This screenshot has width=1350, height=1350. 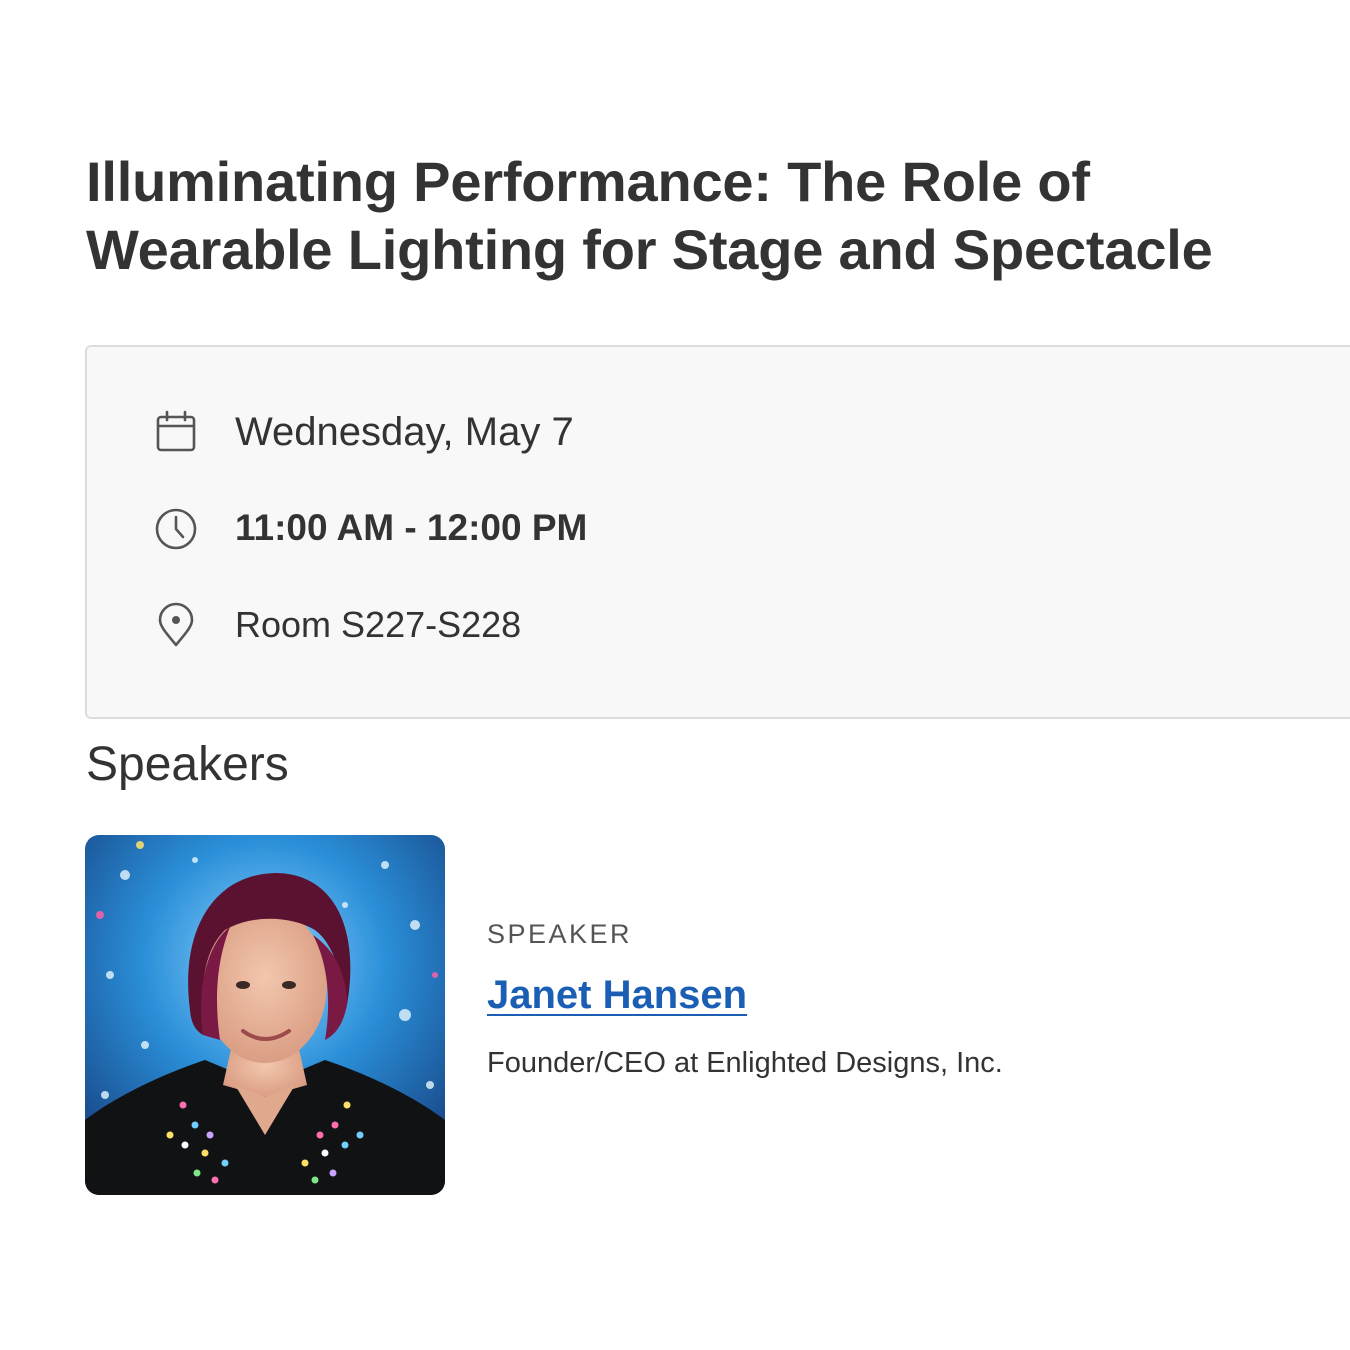 I want to click on time-row: 11:00 AM - 12:00 PM, so click(x=370, y=528).